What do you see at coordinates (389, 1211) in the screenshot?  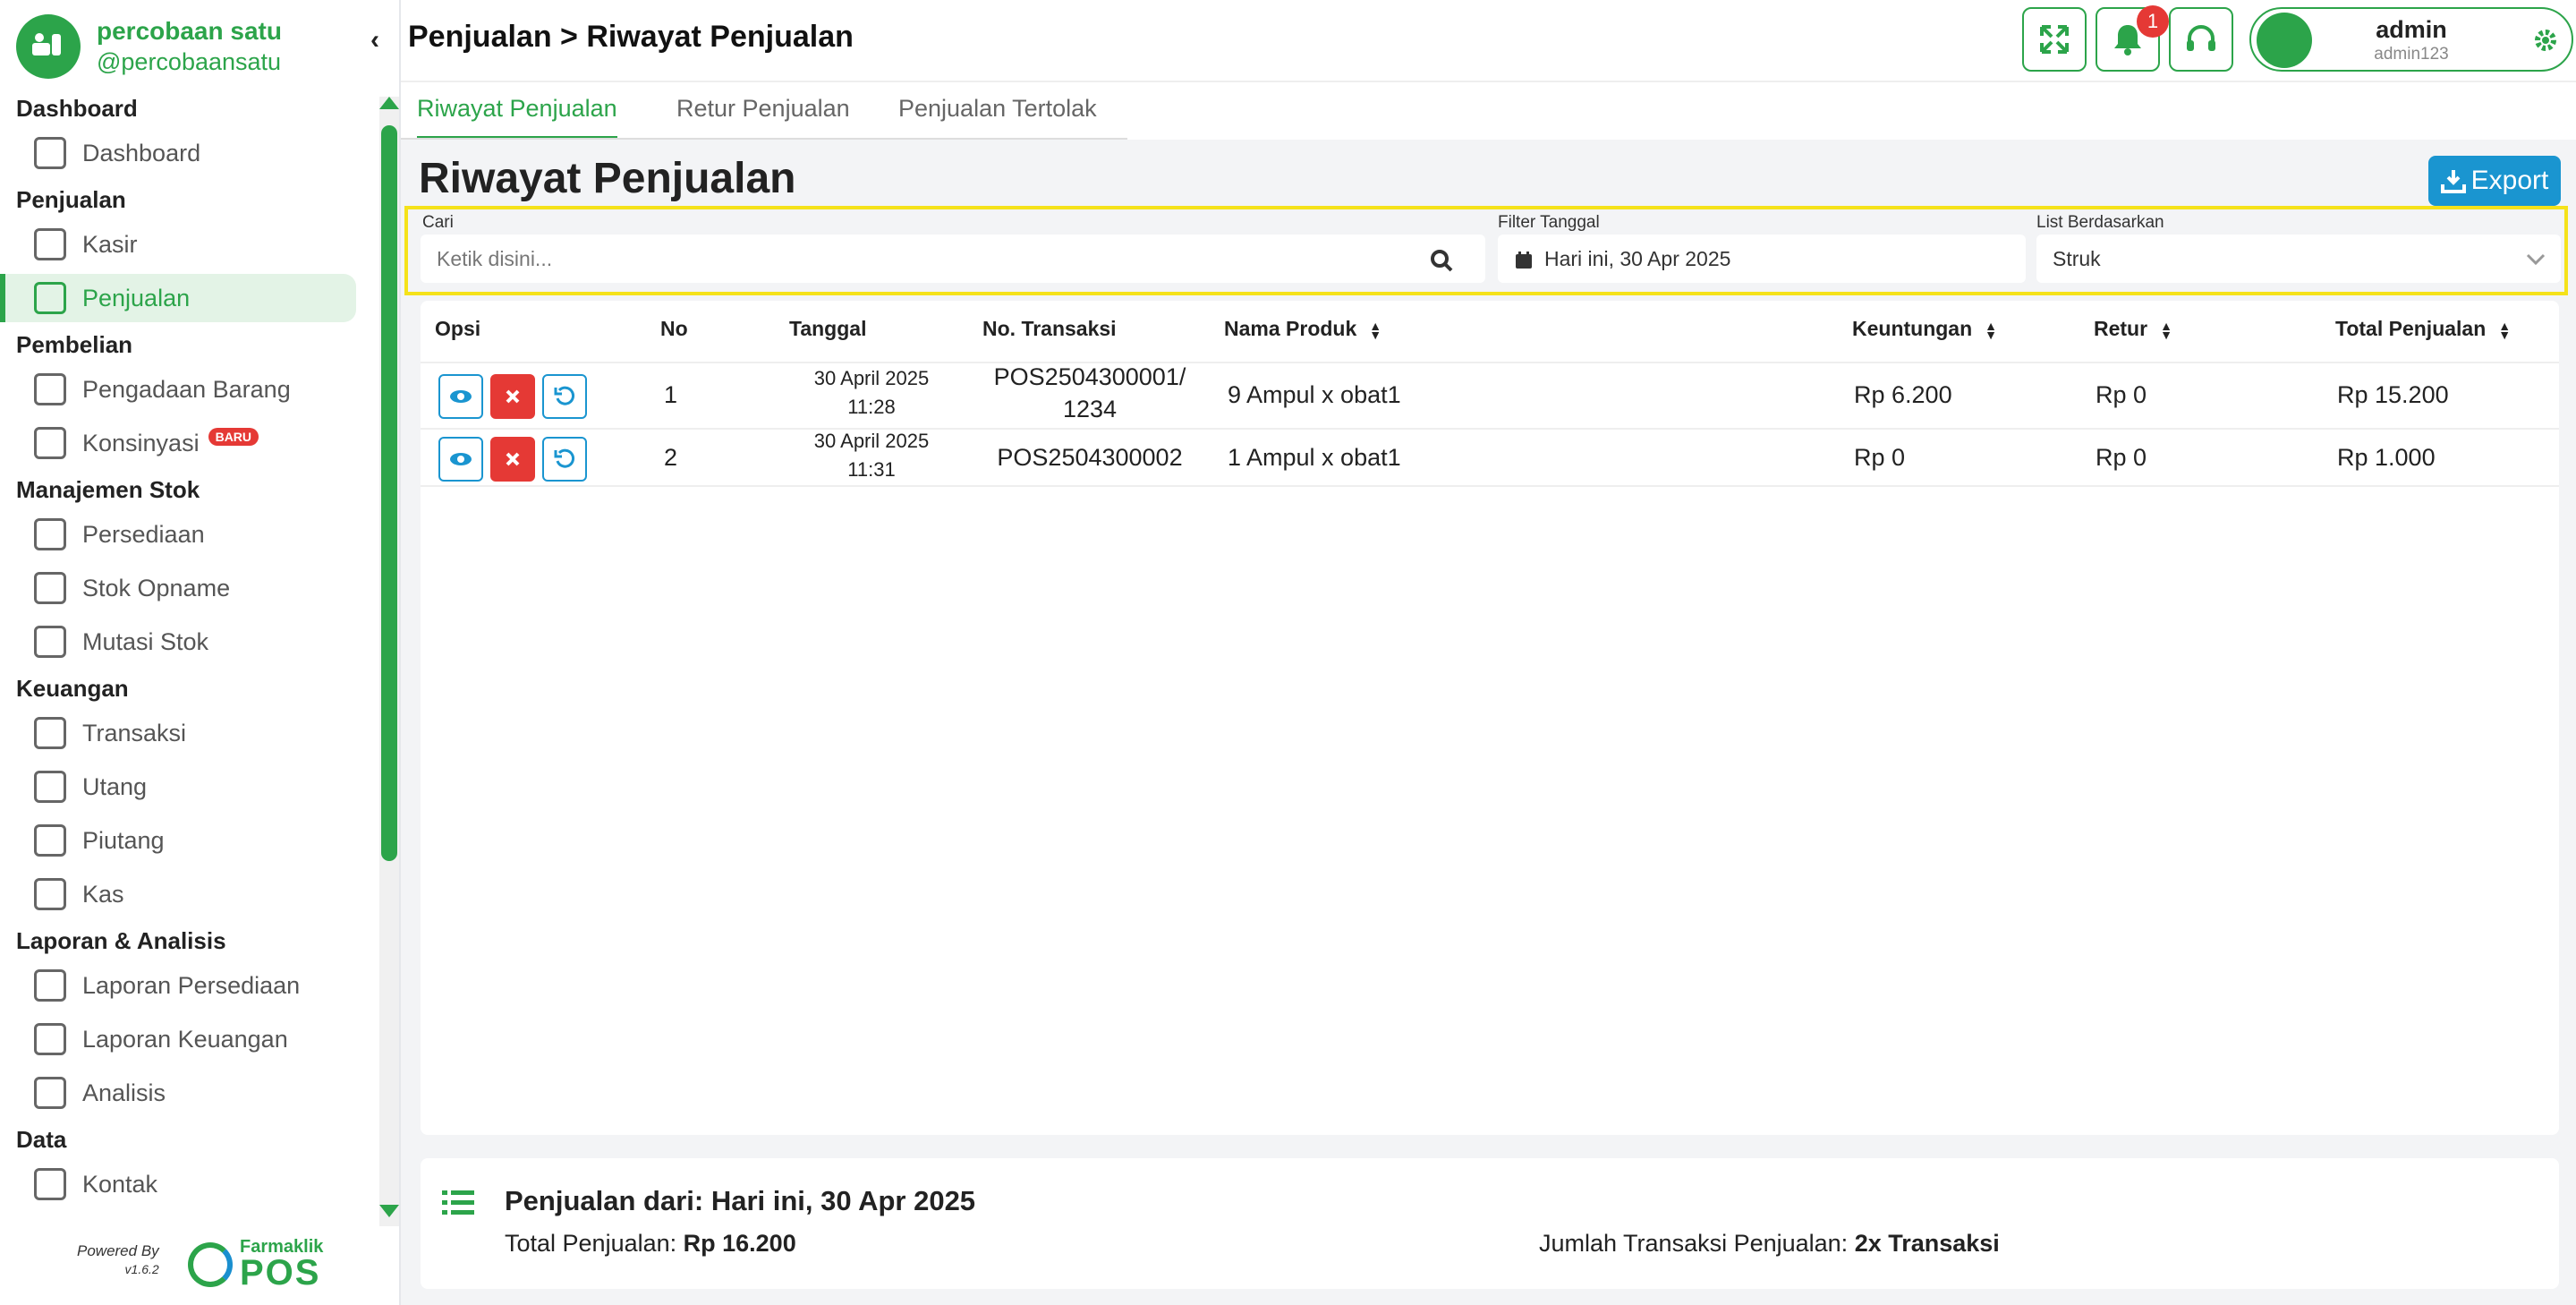 I see `scroll-down-arrow-icon` at bounding box center [389, 1211].